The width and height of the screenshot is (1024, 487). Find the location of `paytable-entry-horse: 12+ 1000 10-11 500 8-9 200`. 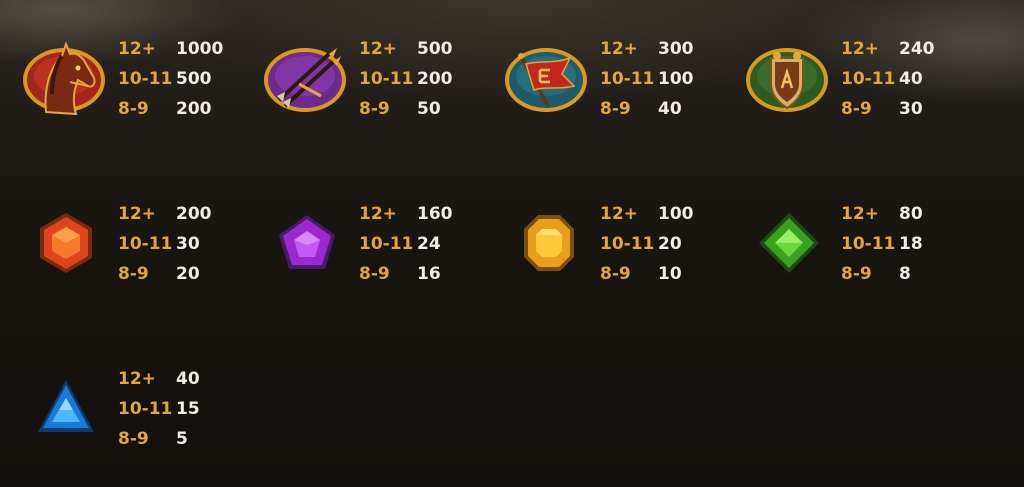

paytable-entry-horse: 12+ 1000 10-11 500 8-9 200 is located at coordinates (132, 79).